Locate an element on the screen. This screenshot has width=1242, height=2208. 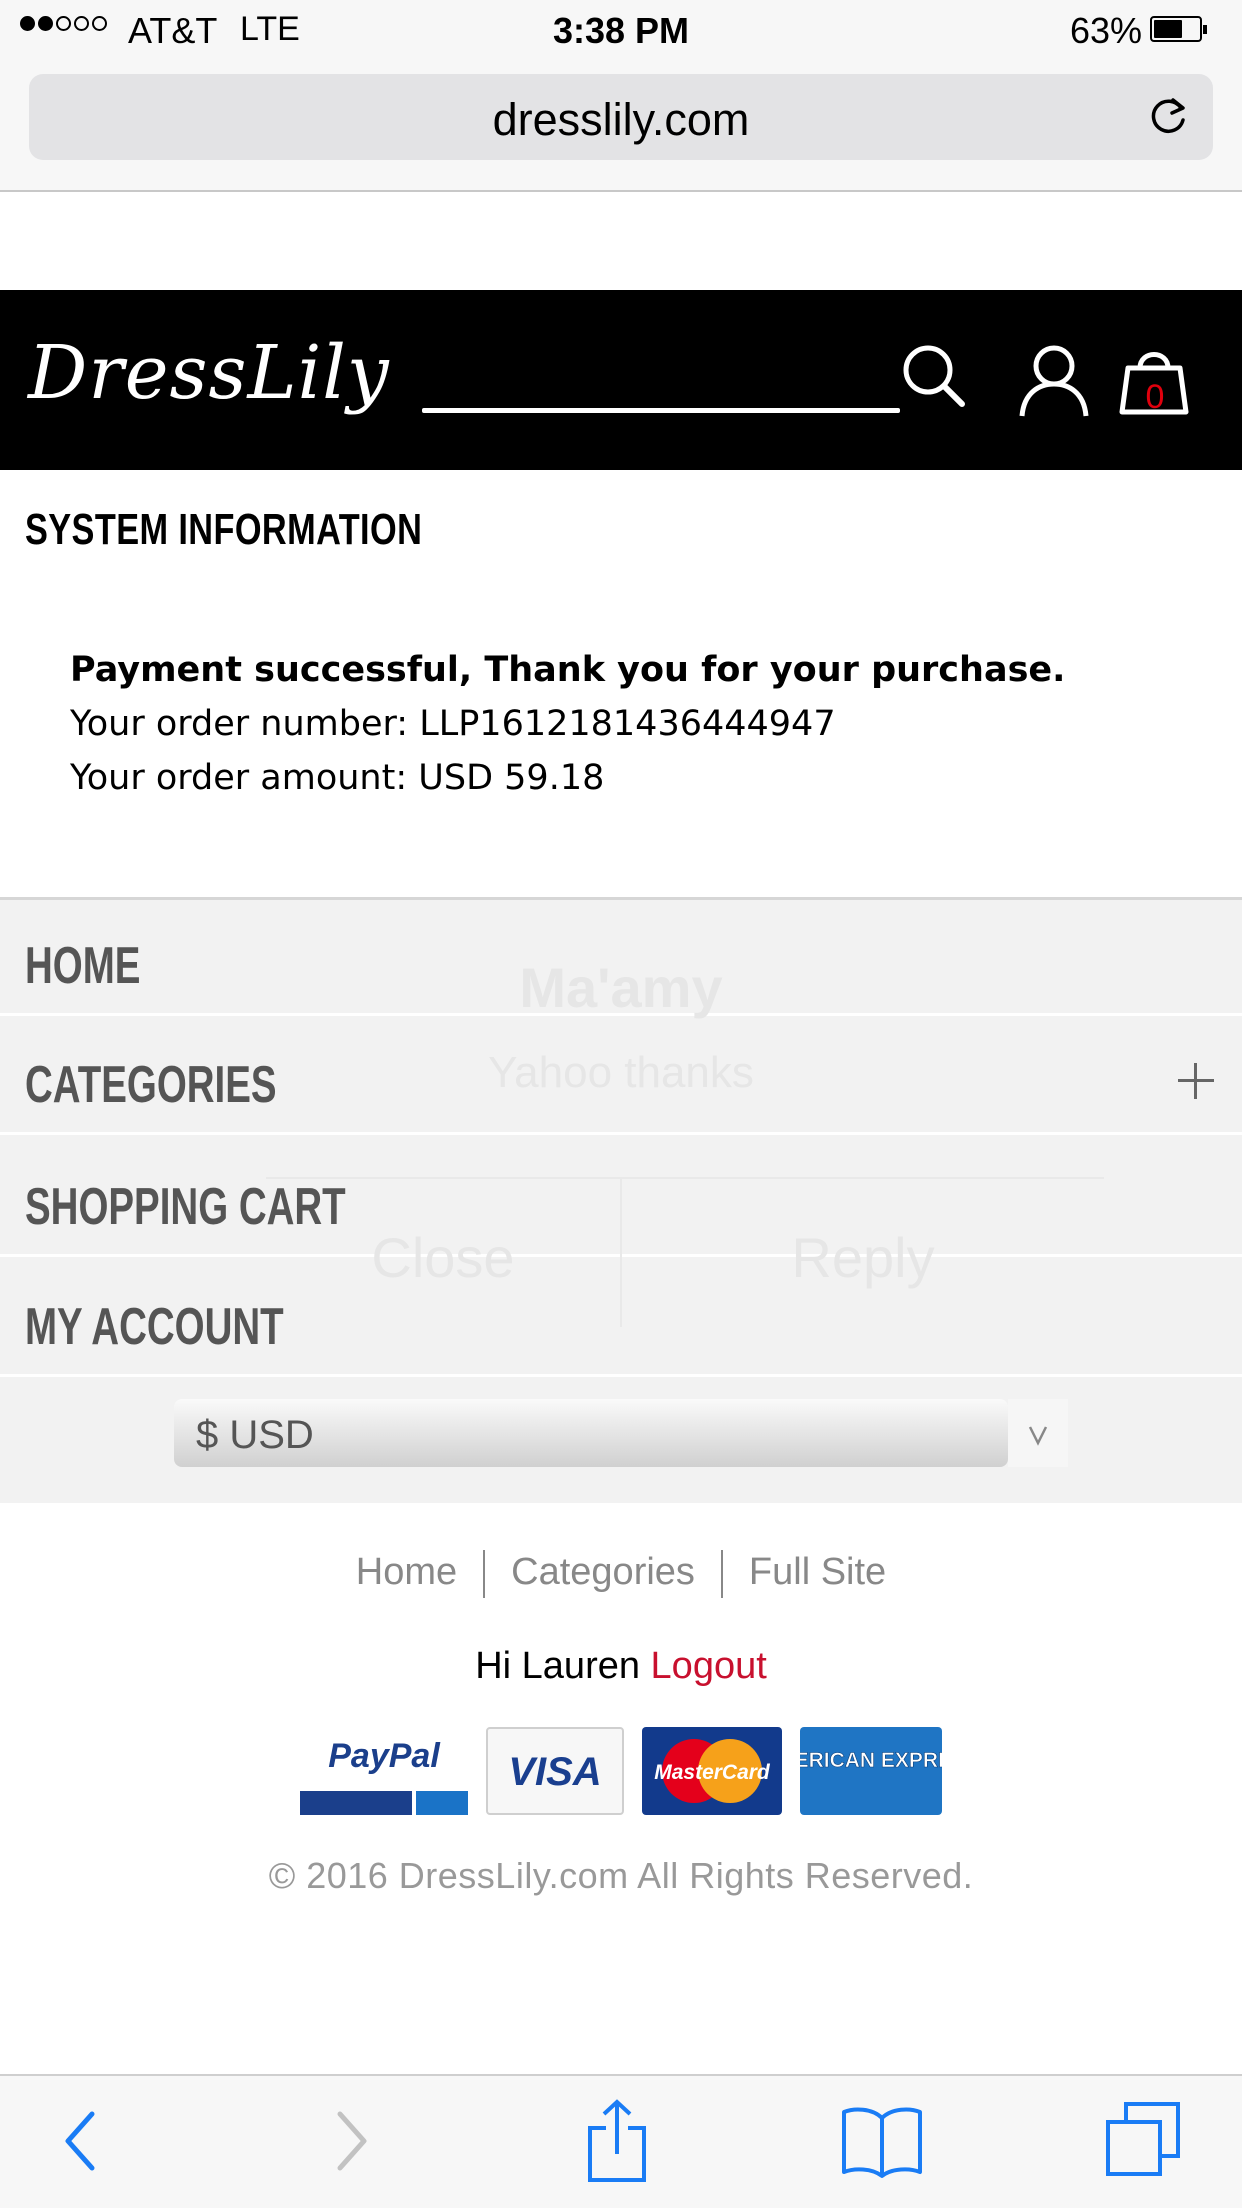
ghost-close-button: Close is located at coordinates (443, 1257).